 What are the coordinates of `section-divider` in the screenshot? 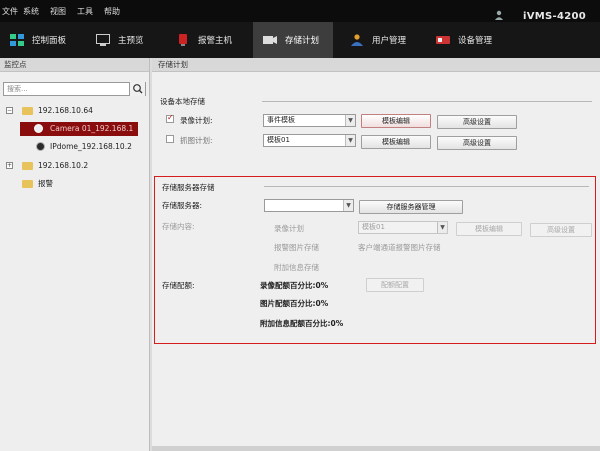 It's located at (427, 101).